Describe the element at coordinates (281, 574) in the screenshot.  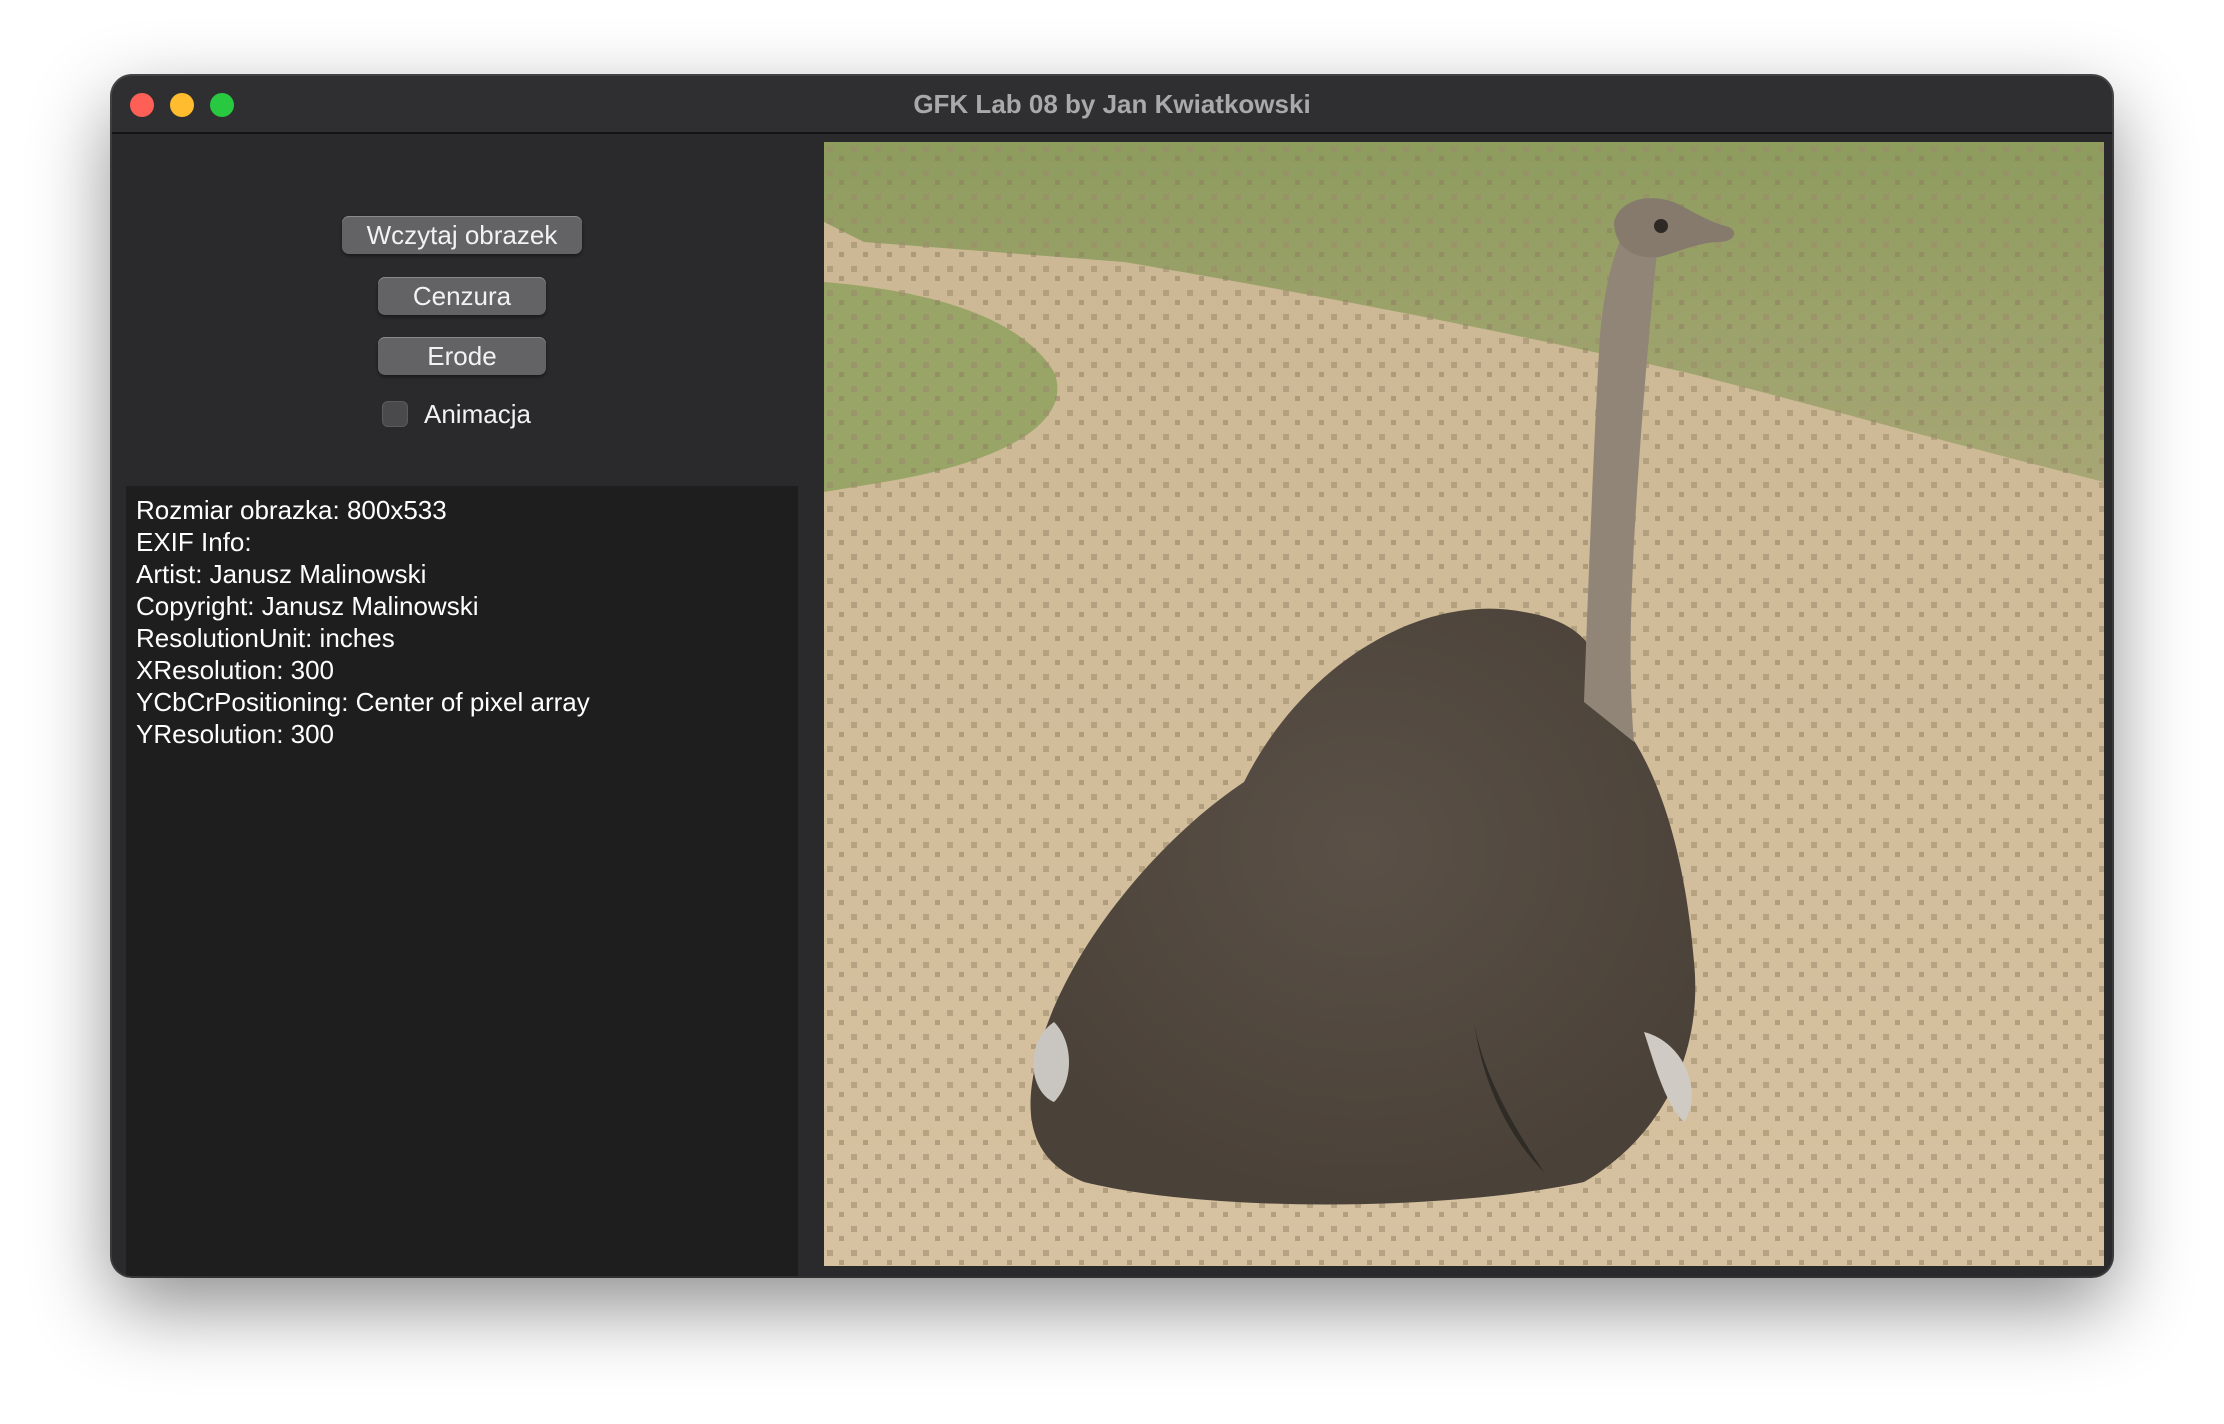
I see `exif-artist: Artist: Janusz Malinowski` at that location.